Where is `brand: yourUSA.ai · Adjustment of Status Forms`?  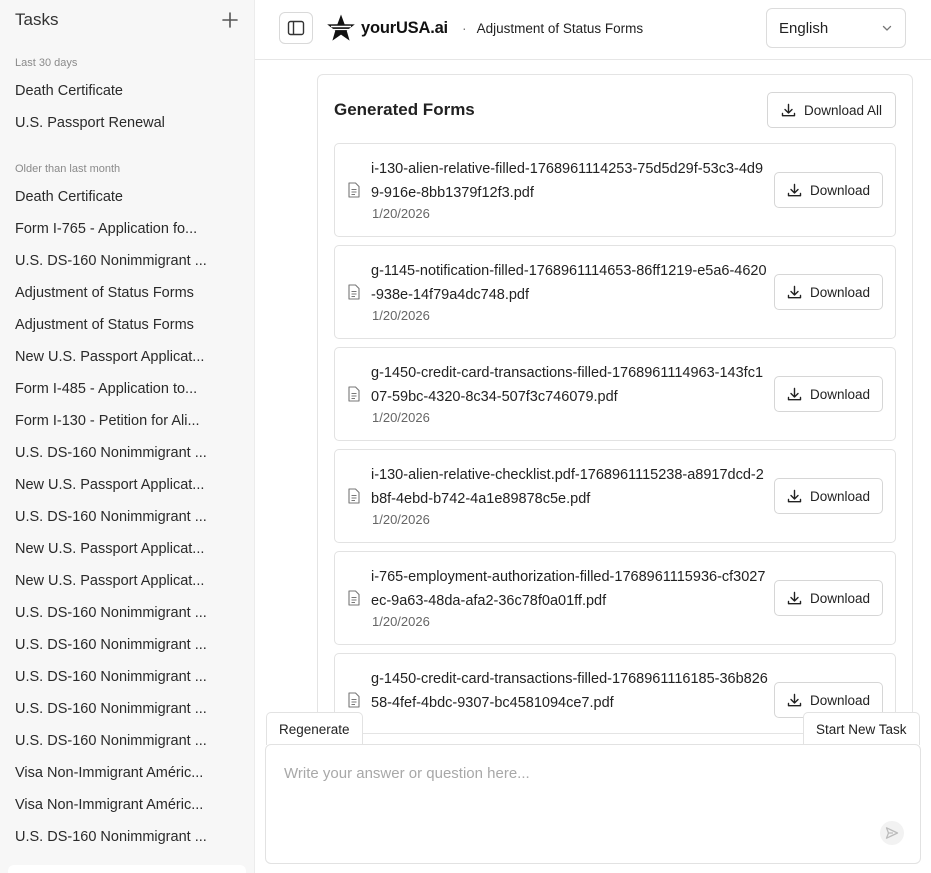 brand: yourUSA.ai · Adjustment of Status Forms is located at coordinates (484, 28).